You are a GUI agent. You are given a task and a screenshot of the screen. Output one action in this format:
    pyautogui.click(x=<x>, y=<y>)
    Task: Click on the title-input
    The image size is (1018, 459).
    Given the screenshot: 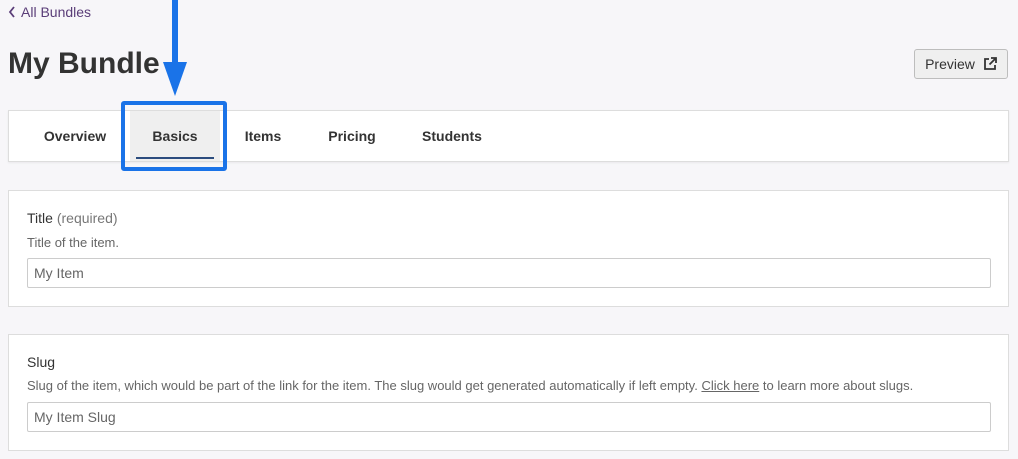 What is the action you would take?
    pyautogui.click(x=509, y=273)
    